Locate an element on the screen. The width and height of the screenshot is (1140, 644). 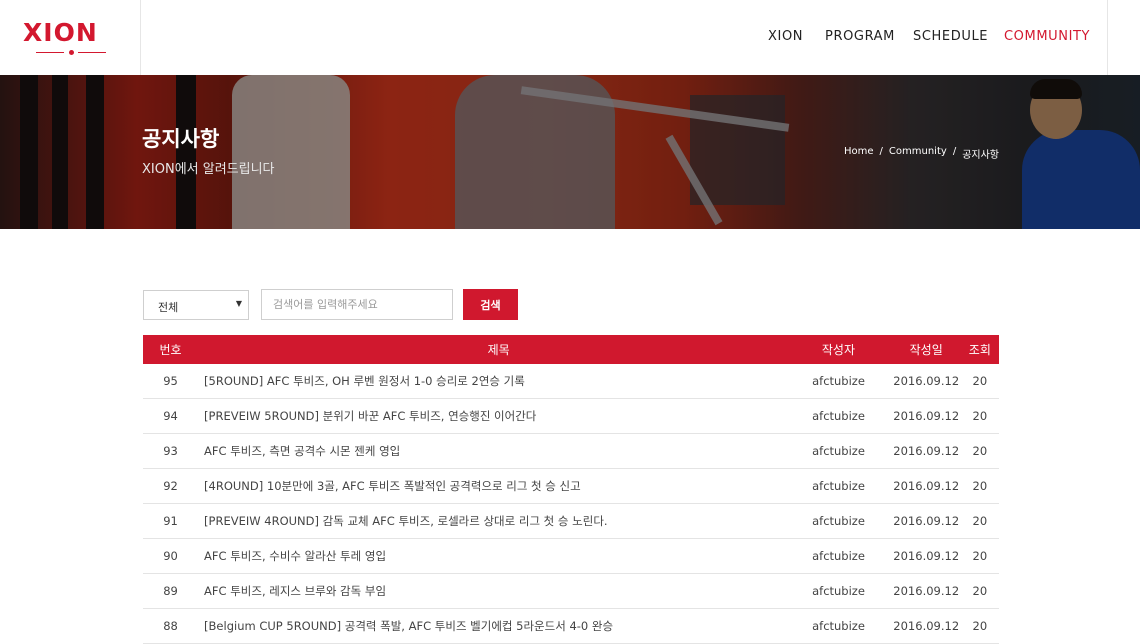
row-number: 91 is located at coordinates (170, 521).